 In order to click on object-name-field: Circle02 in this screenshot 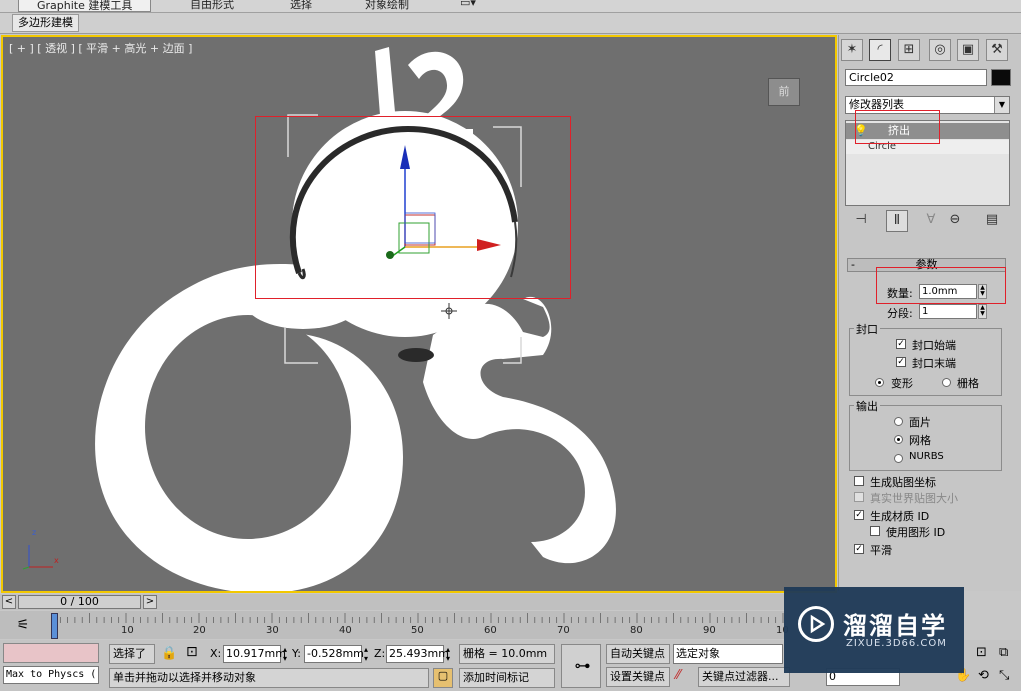, I will do `click(916, 77)`.